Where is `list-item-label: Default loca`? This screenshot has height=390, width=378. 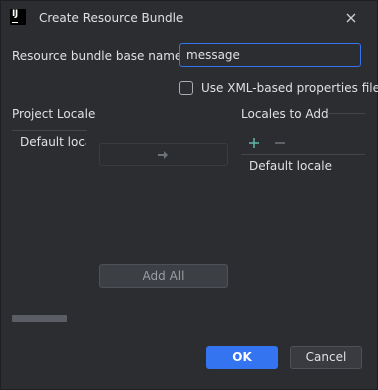
list-item-label: Default loca is located at coordinates (53, 142).